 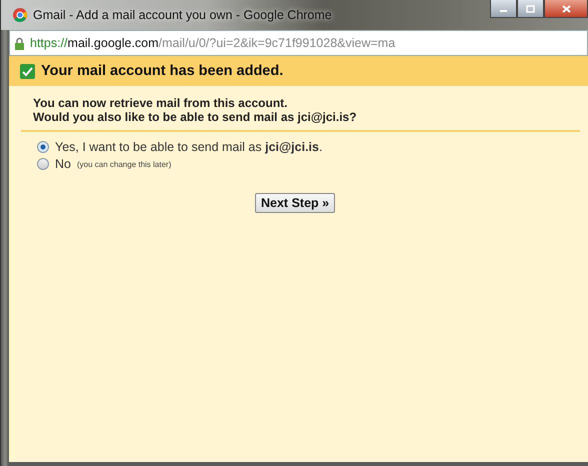 I want to click on minimize-button, so click(x=503, y=9).